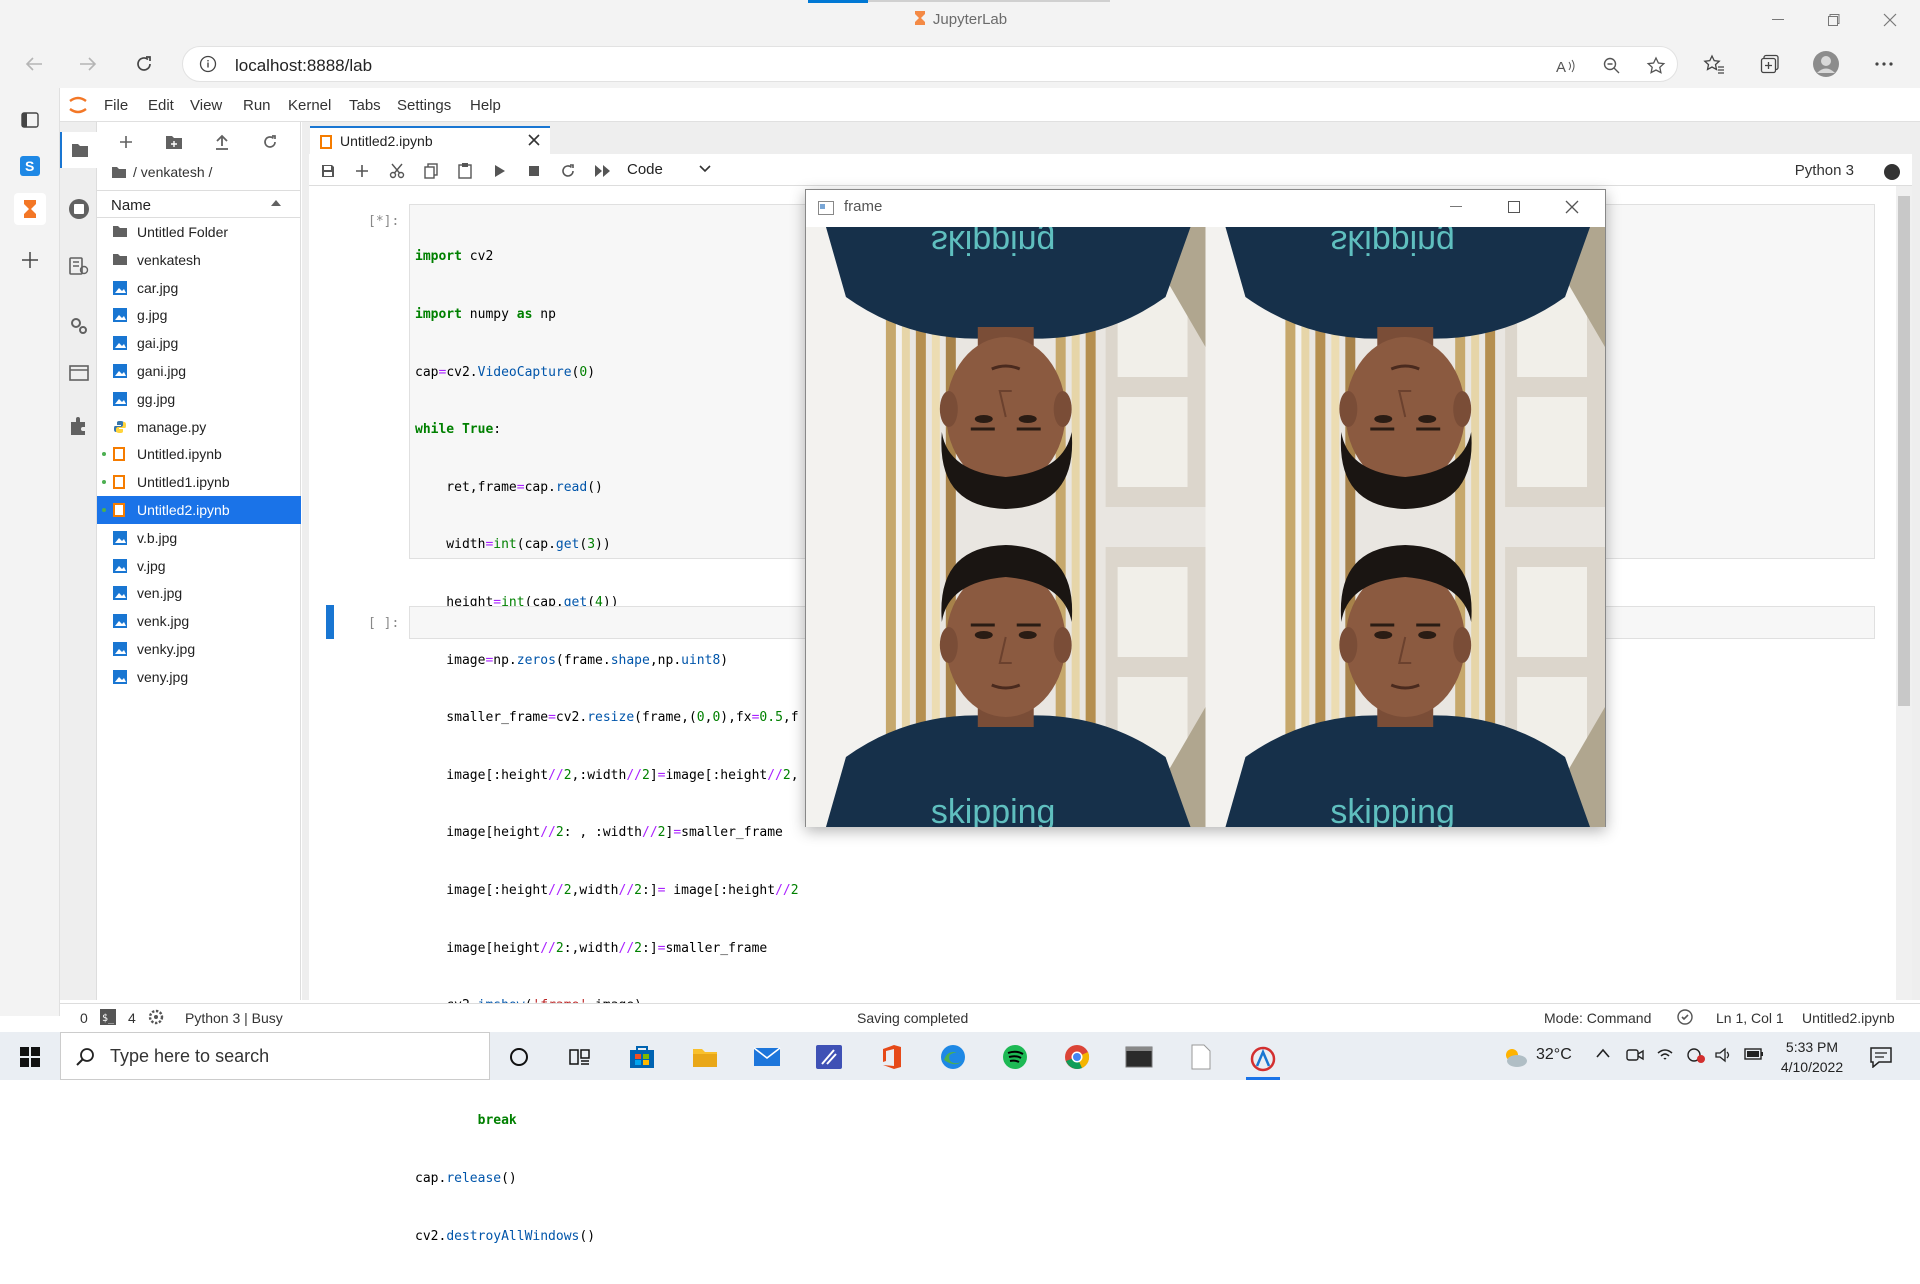 This screenshot has height=1284, width=1920. I want to click on zoom-icon, so click(1612, 66).